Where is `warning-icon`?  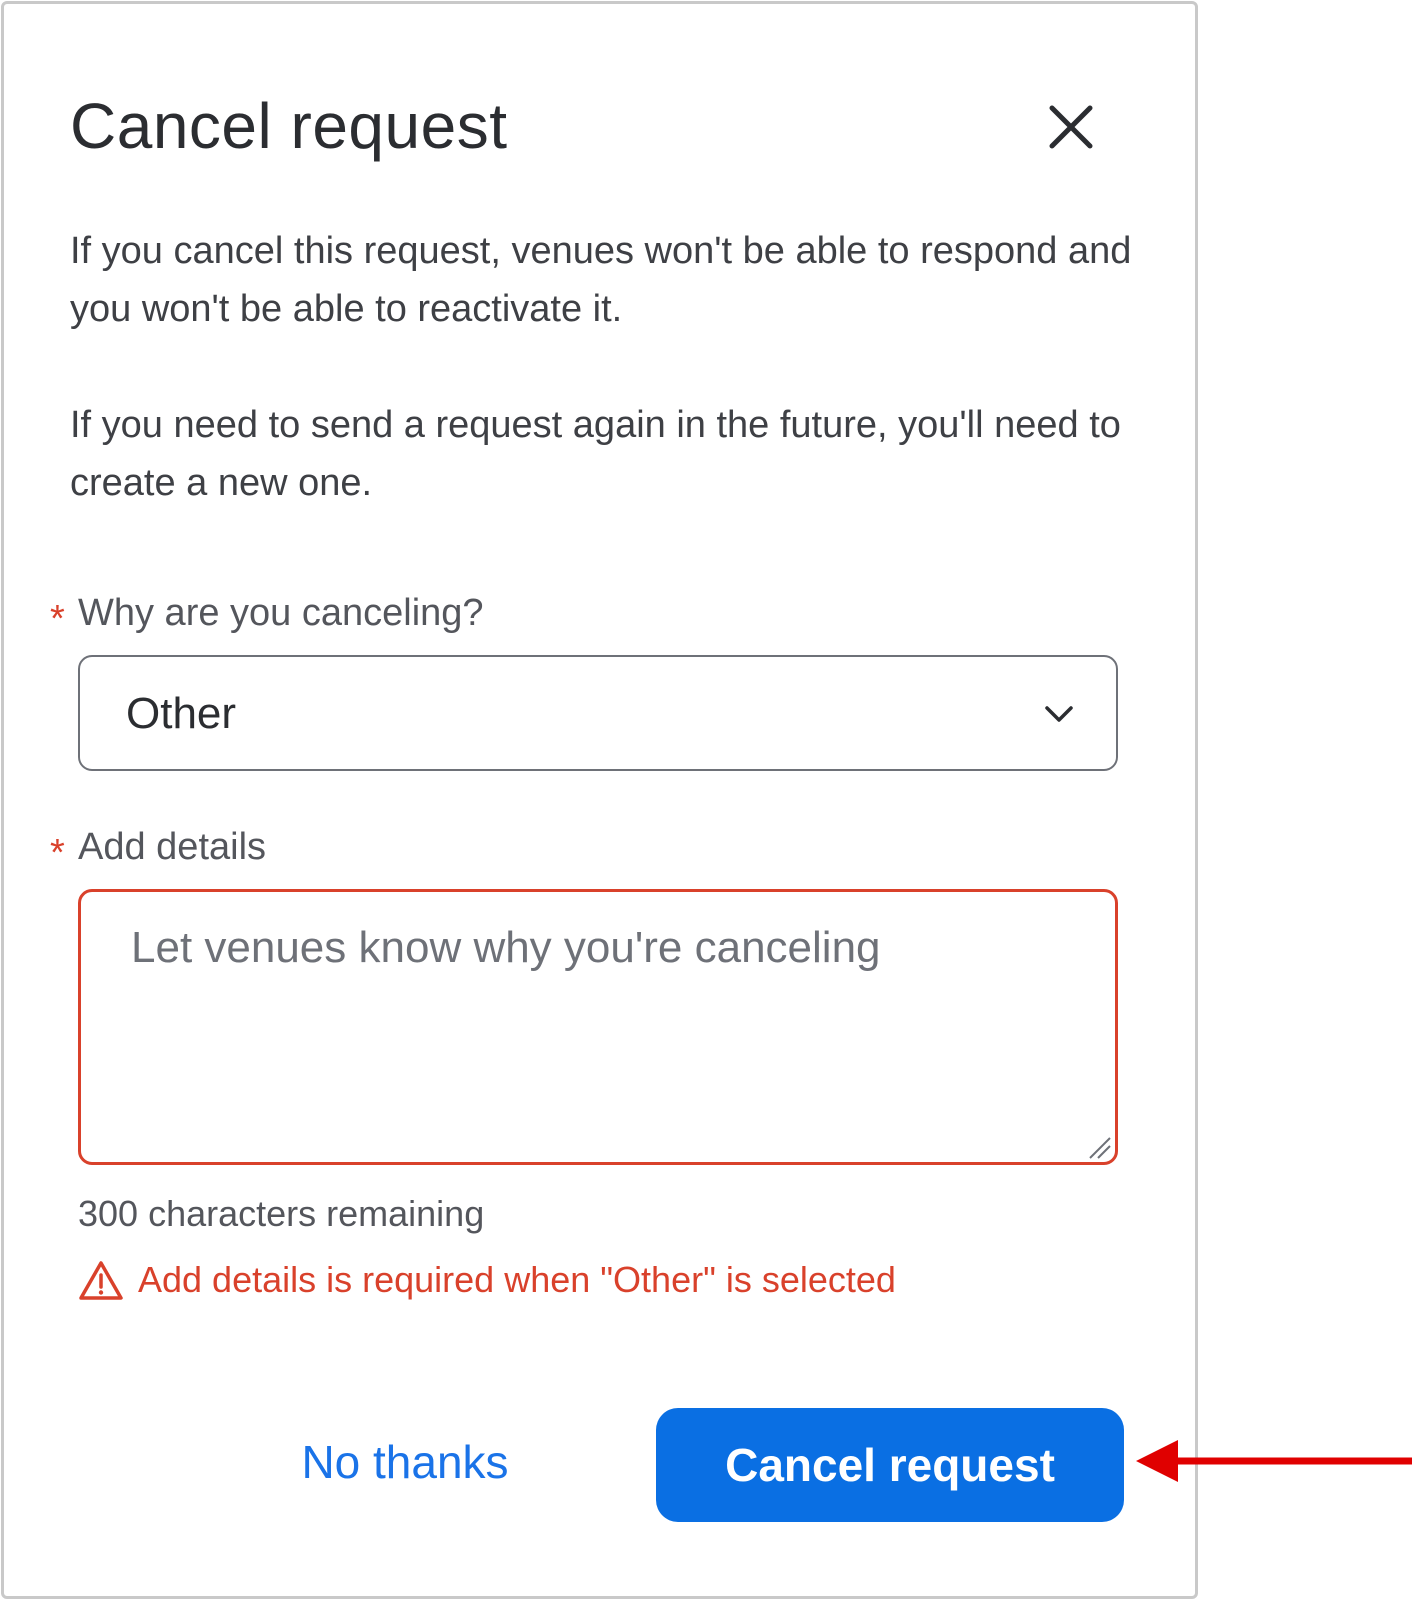 warning-icon is located at coordinates (101, 1280).